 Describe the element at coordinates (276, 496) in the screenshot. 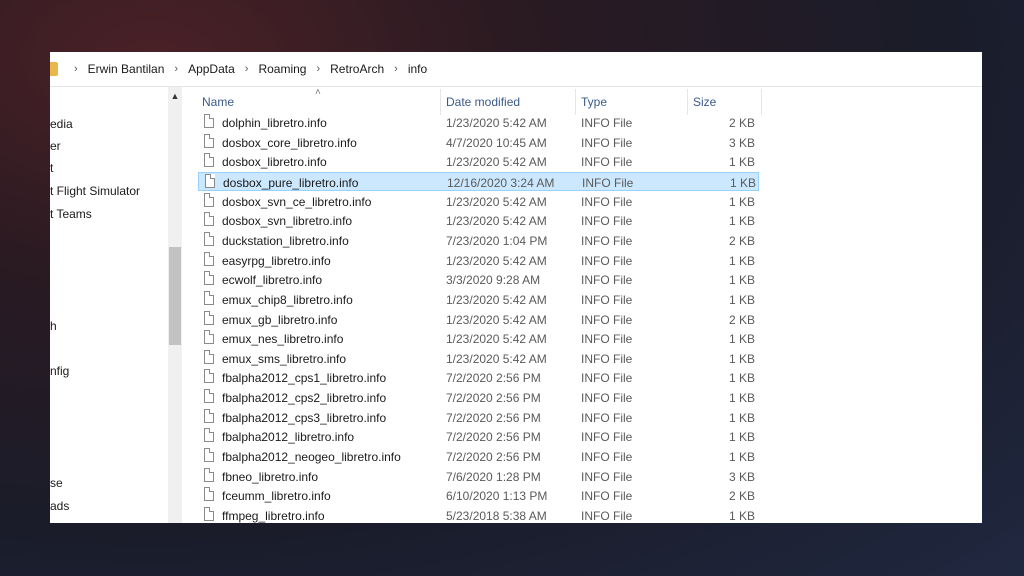

I see `file-name: fceumm_libretro.info` at that location.